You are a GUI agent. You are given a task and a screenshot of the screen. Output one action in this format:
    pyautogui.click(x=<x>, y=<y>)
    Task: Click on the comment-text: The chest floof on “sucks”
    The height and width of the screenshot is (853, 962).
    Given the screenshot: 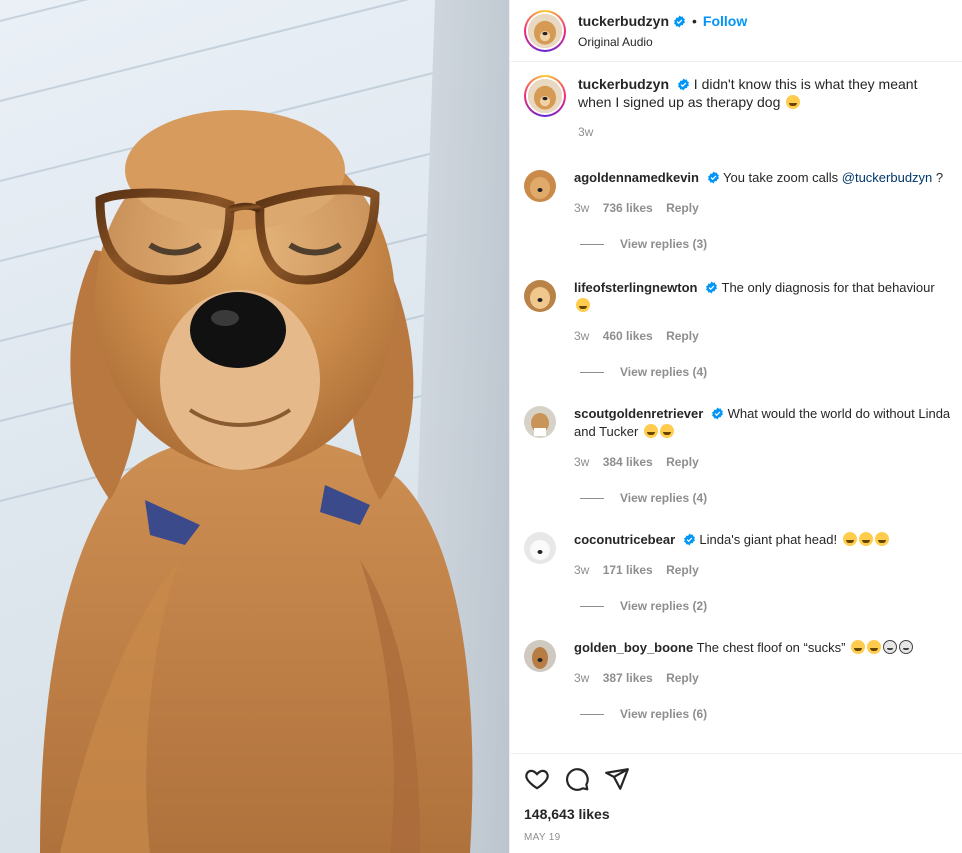 What is the action you would take?
    pyautogui.click(x=771, y=647)
    